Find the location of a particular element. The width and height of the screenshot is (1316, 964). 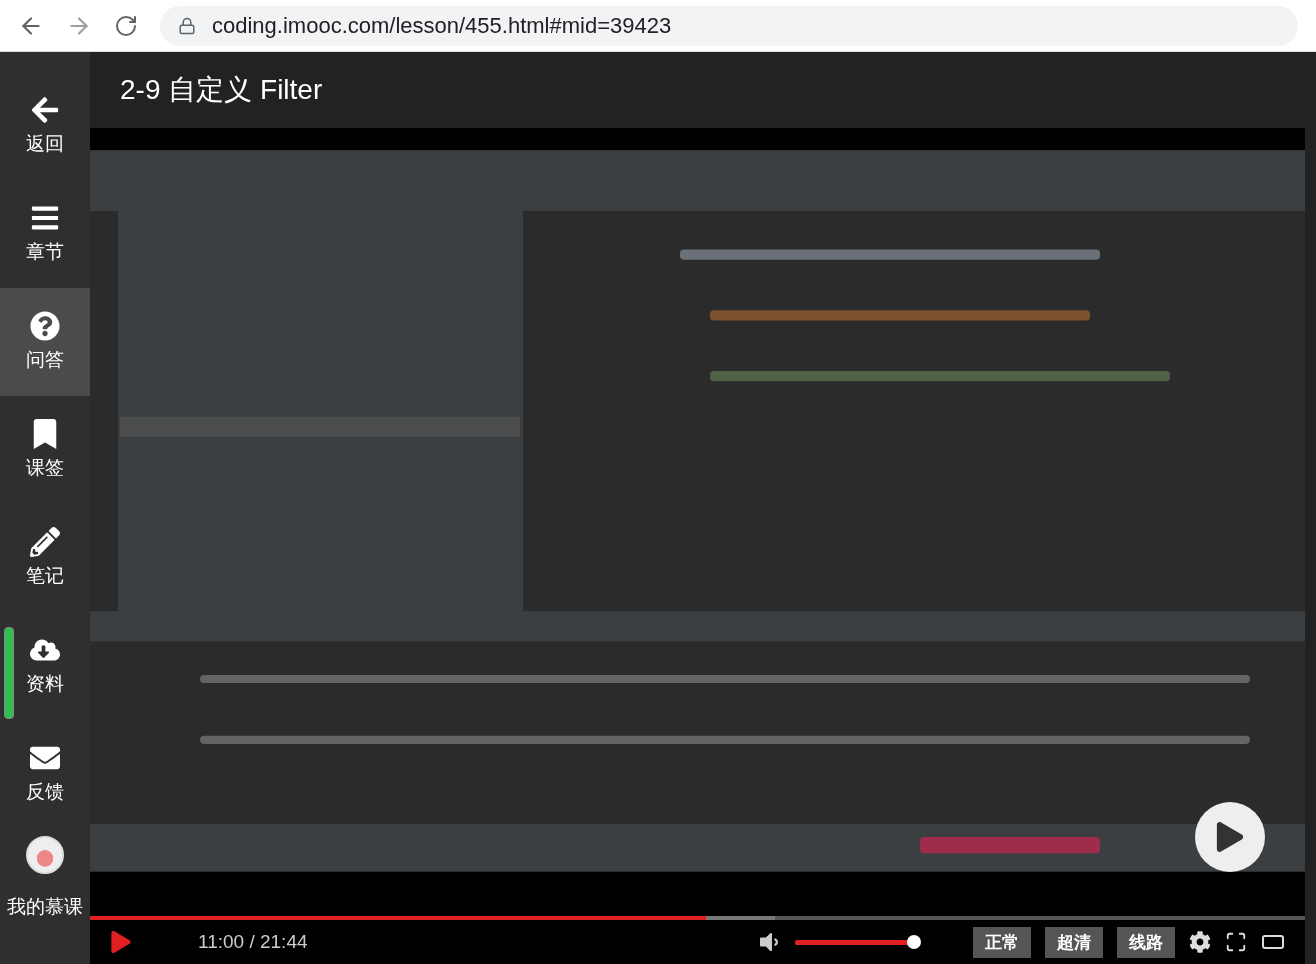

sidebar-label: 资料 is located at coordinates (45, 684).